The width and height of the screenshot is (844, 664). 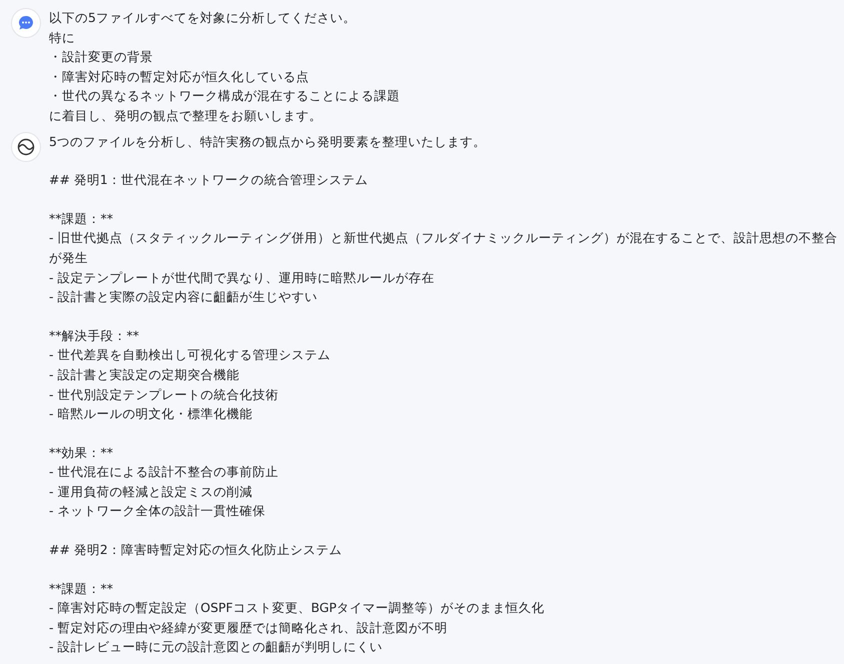 I want to click on message-line: ・世代の異なるネットワーク構成が混在することによる課題, so click(x=225, y=96).